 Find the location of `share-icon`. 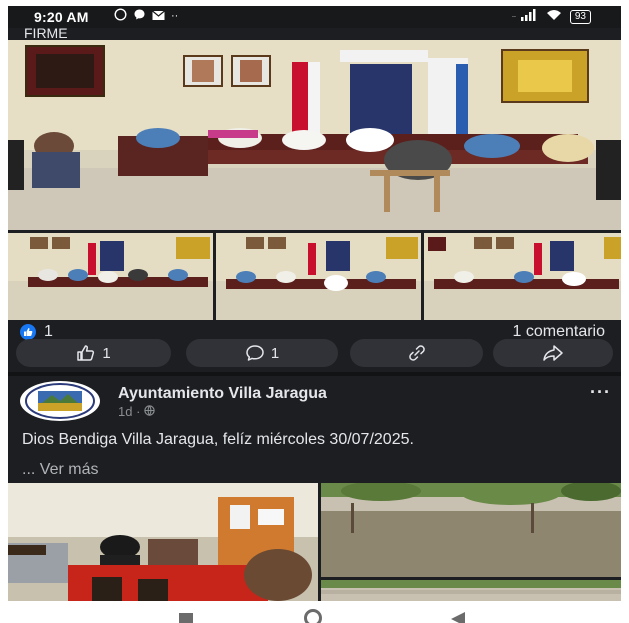

share-icon is located at coordinates (553, 353).